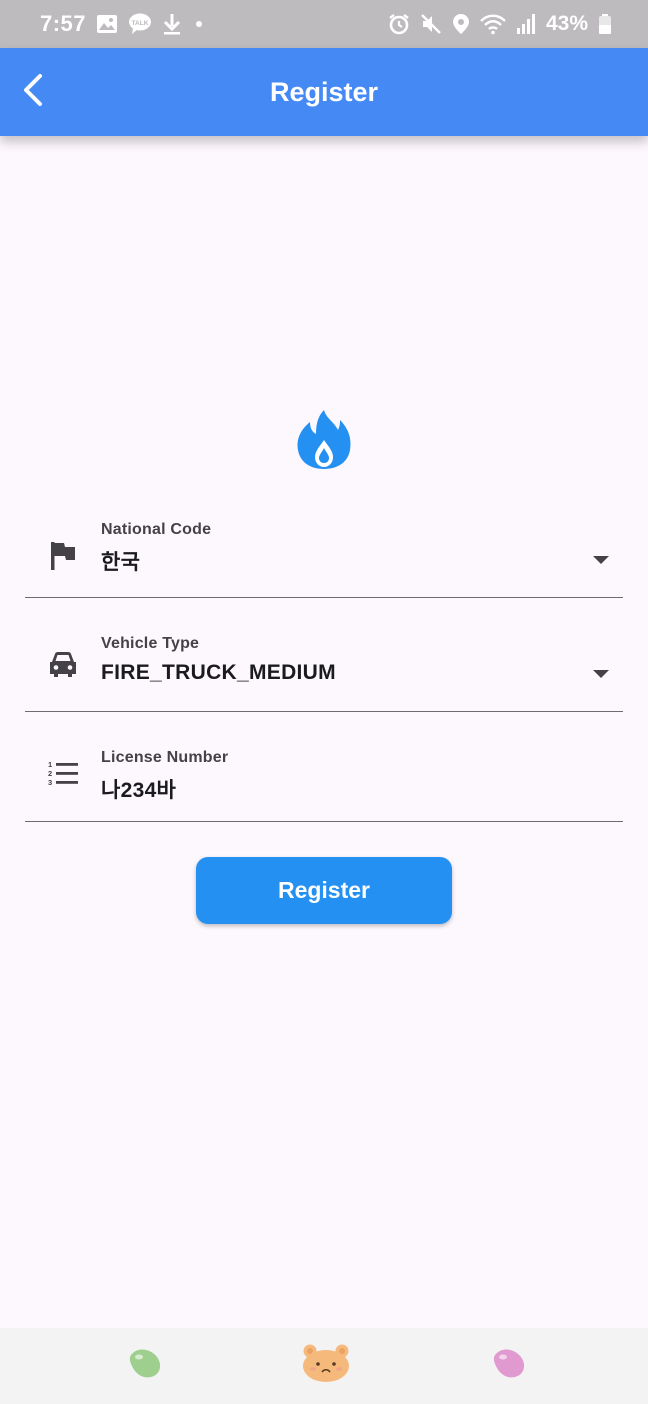 This screenshot has width=648, height=1404. I want to click on bottom-bar, so click(324, 1366).